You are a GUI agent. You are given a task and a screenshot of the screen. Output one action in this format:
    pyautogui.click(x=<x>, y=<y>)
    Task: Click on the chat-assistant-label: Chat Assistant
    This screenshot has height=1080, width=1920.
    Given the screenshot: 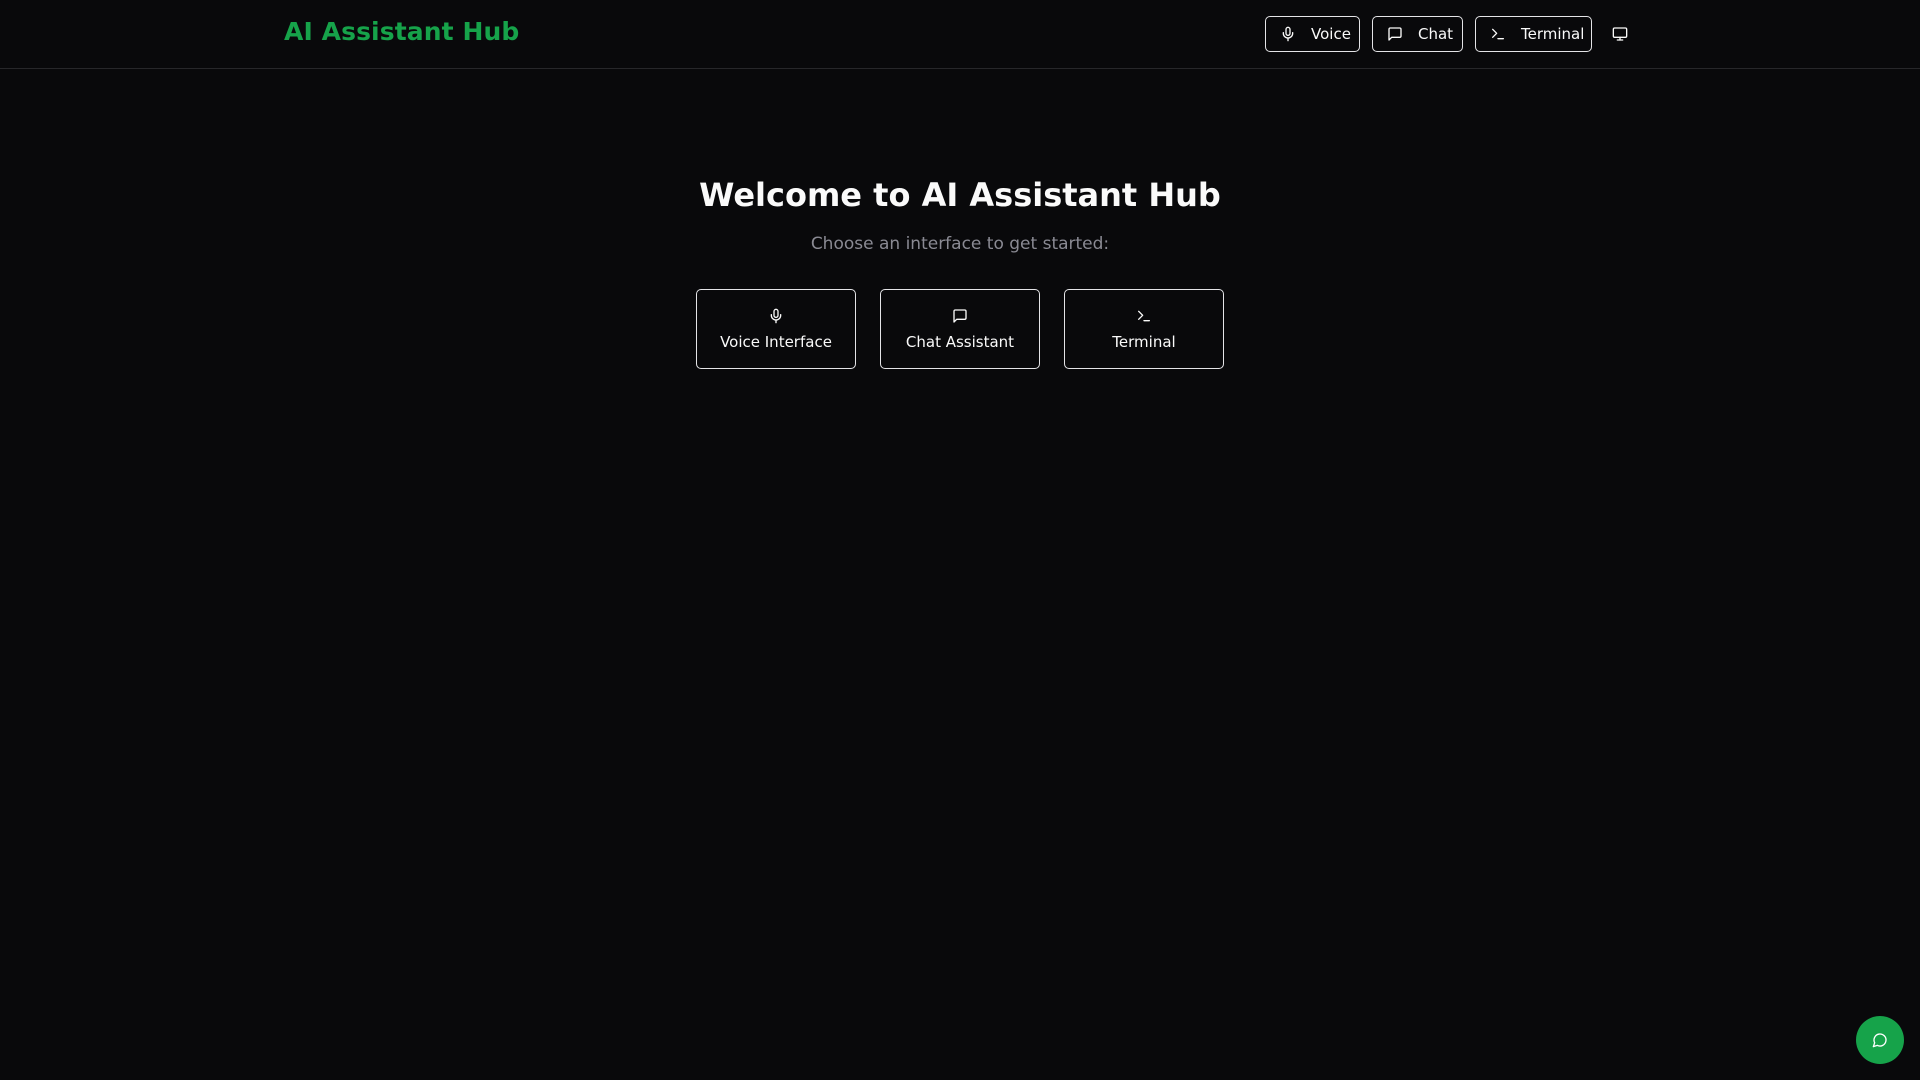 What is the action you would take?
    pyautogui.click(x=960, y=342)
    